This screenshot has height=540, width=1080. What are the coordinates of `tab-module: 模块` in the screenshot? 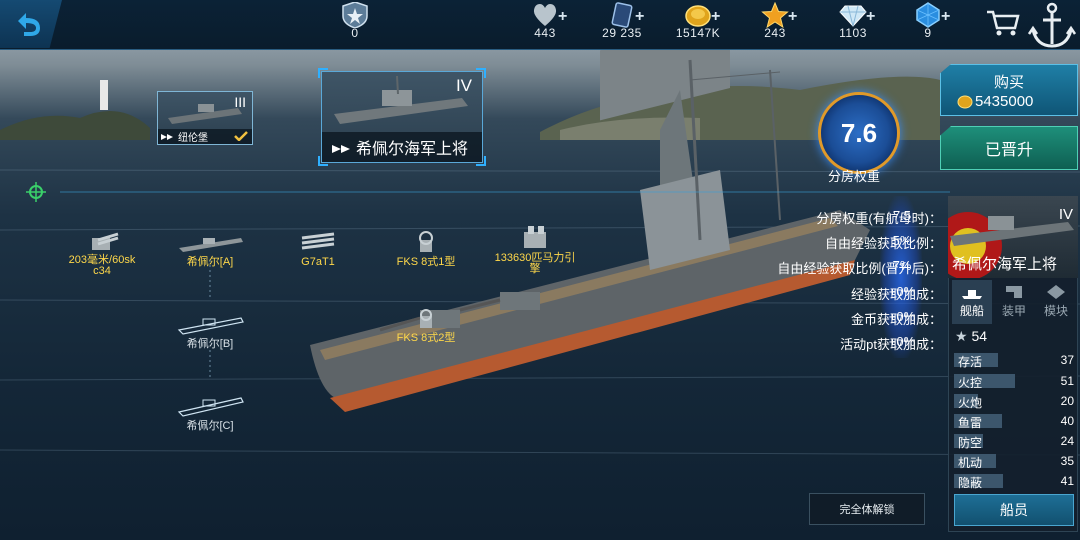 It's located at (1056, 302).